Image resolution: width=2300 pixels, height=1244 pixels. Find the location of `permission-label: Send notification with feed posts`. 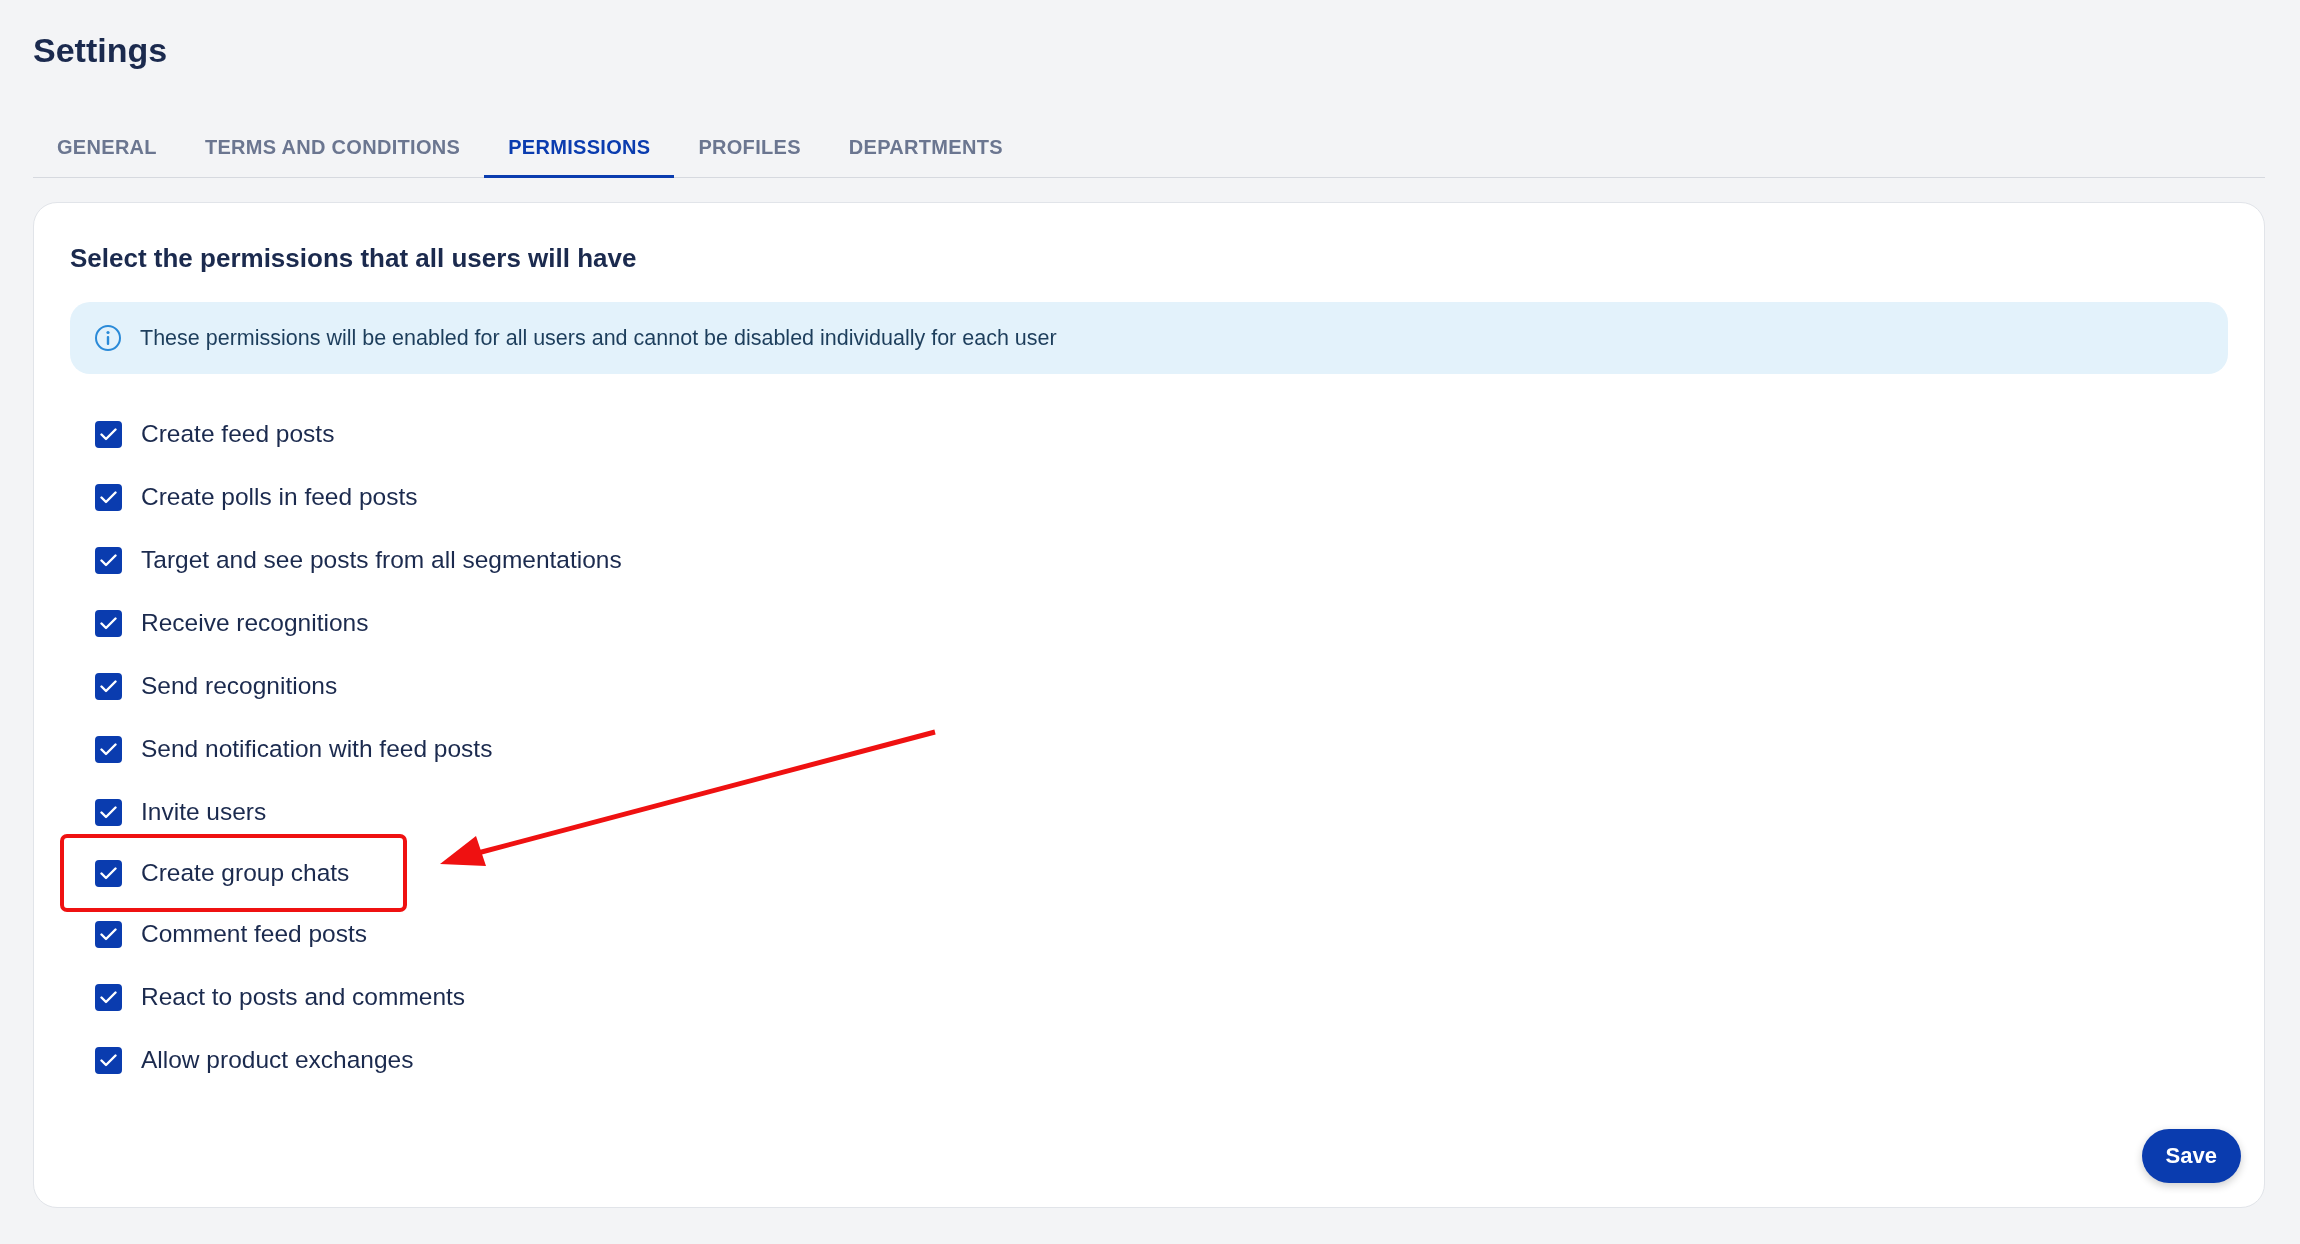

permission-label: Send notification with feed posts is located at coordinates (317, 749).